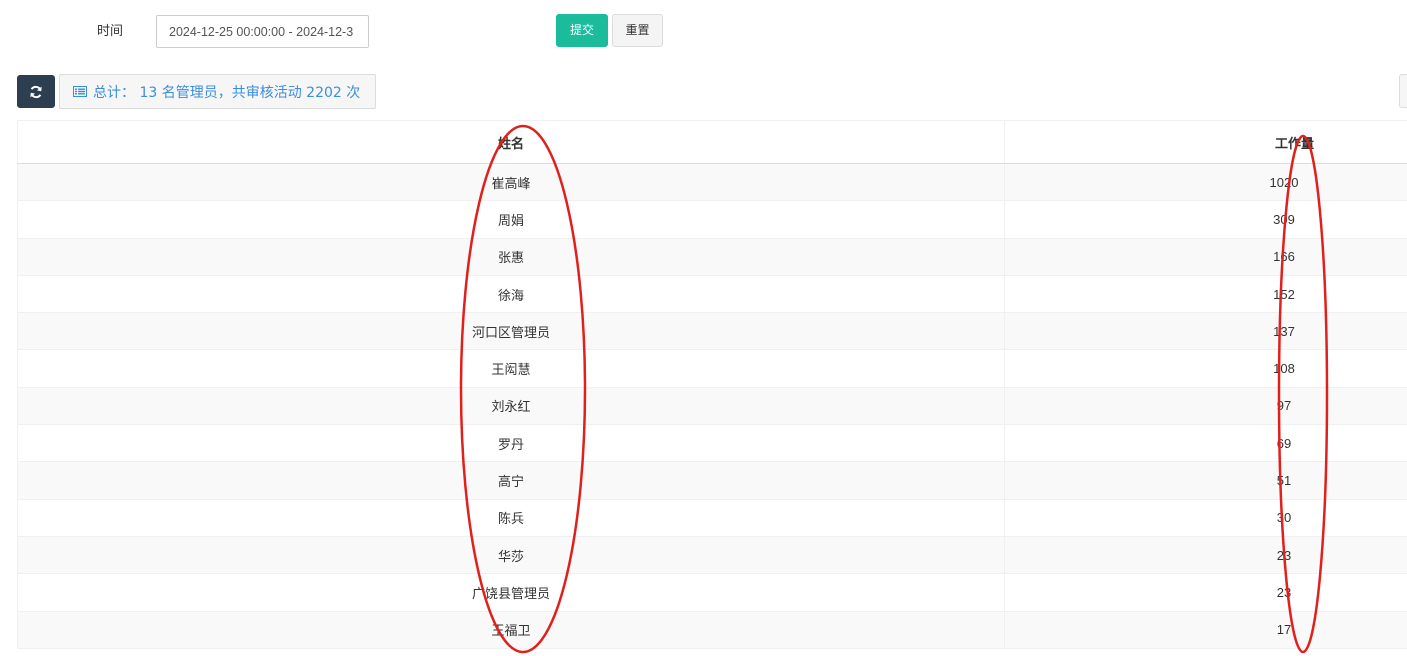 This screenshot has height=656, width=1407. What do you see at coordinates (1284, 406) in the screenshot?
I see `workload-value: 97` at bounding box center [1284, 406].